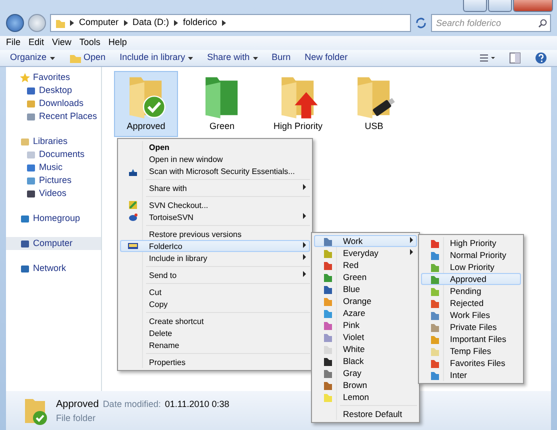 The image size is (557, 430). Describe the element at coordinates (366, 397) in the screenshot. I see `menu-item: Lemon` at that location.